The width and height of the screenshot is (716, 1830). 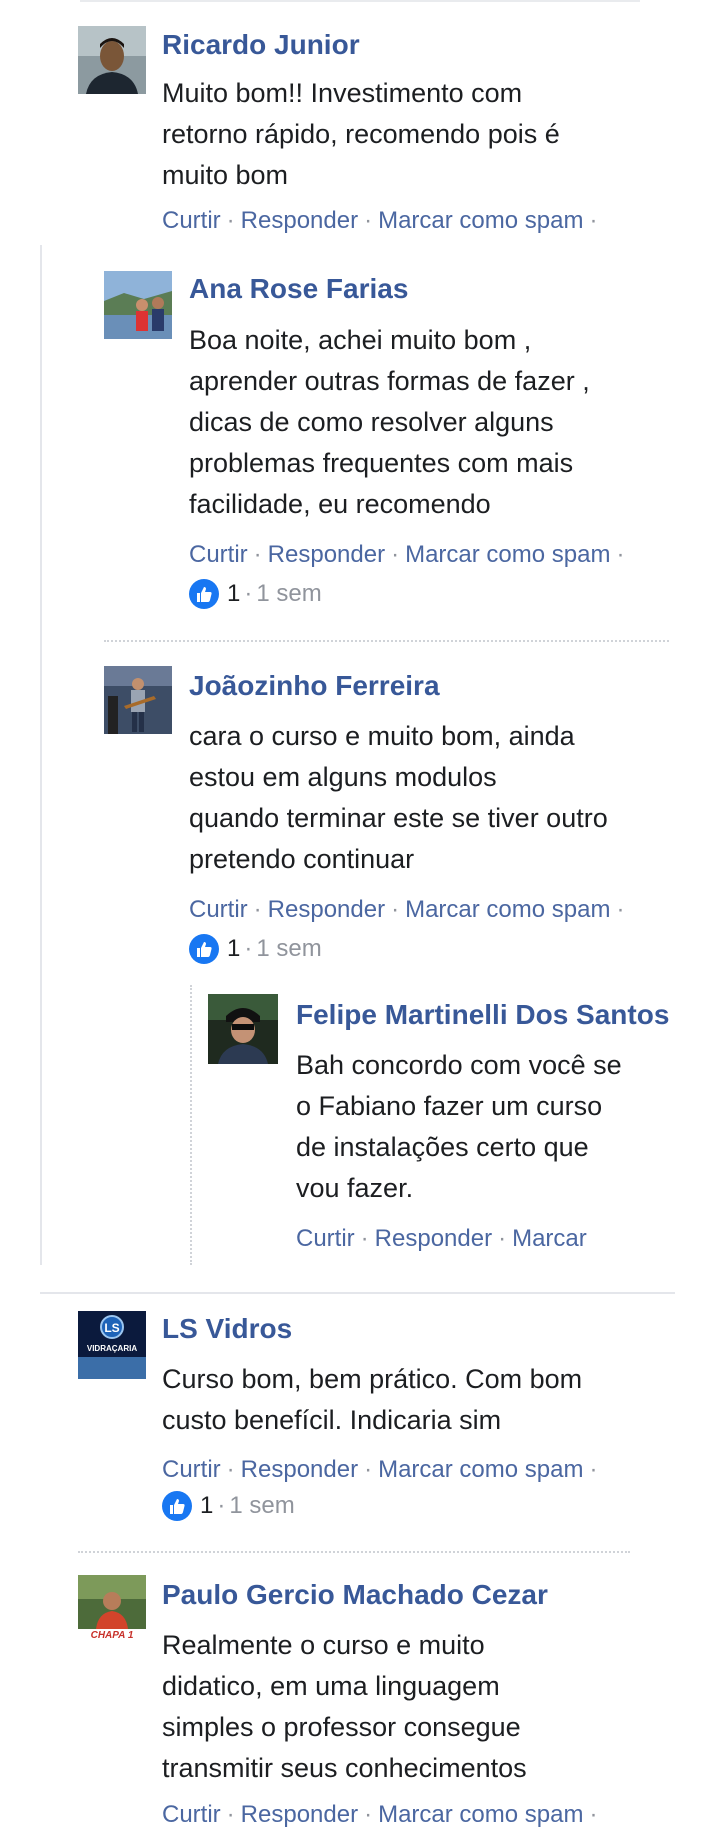 I want to click on avatar-label: VIDRAÇARIA, so click(x=112, y=1348).